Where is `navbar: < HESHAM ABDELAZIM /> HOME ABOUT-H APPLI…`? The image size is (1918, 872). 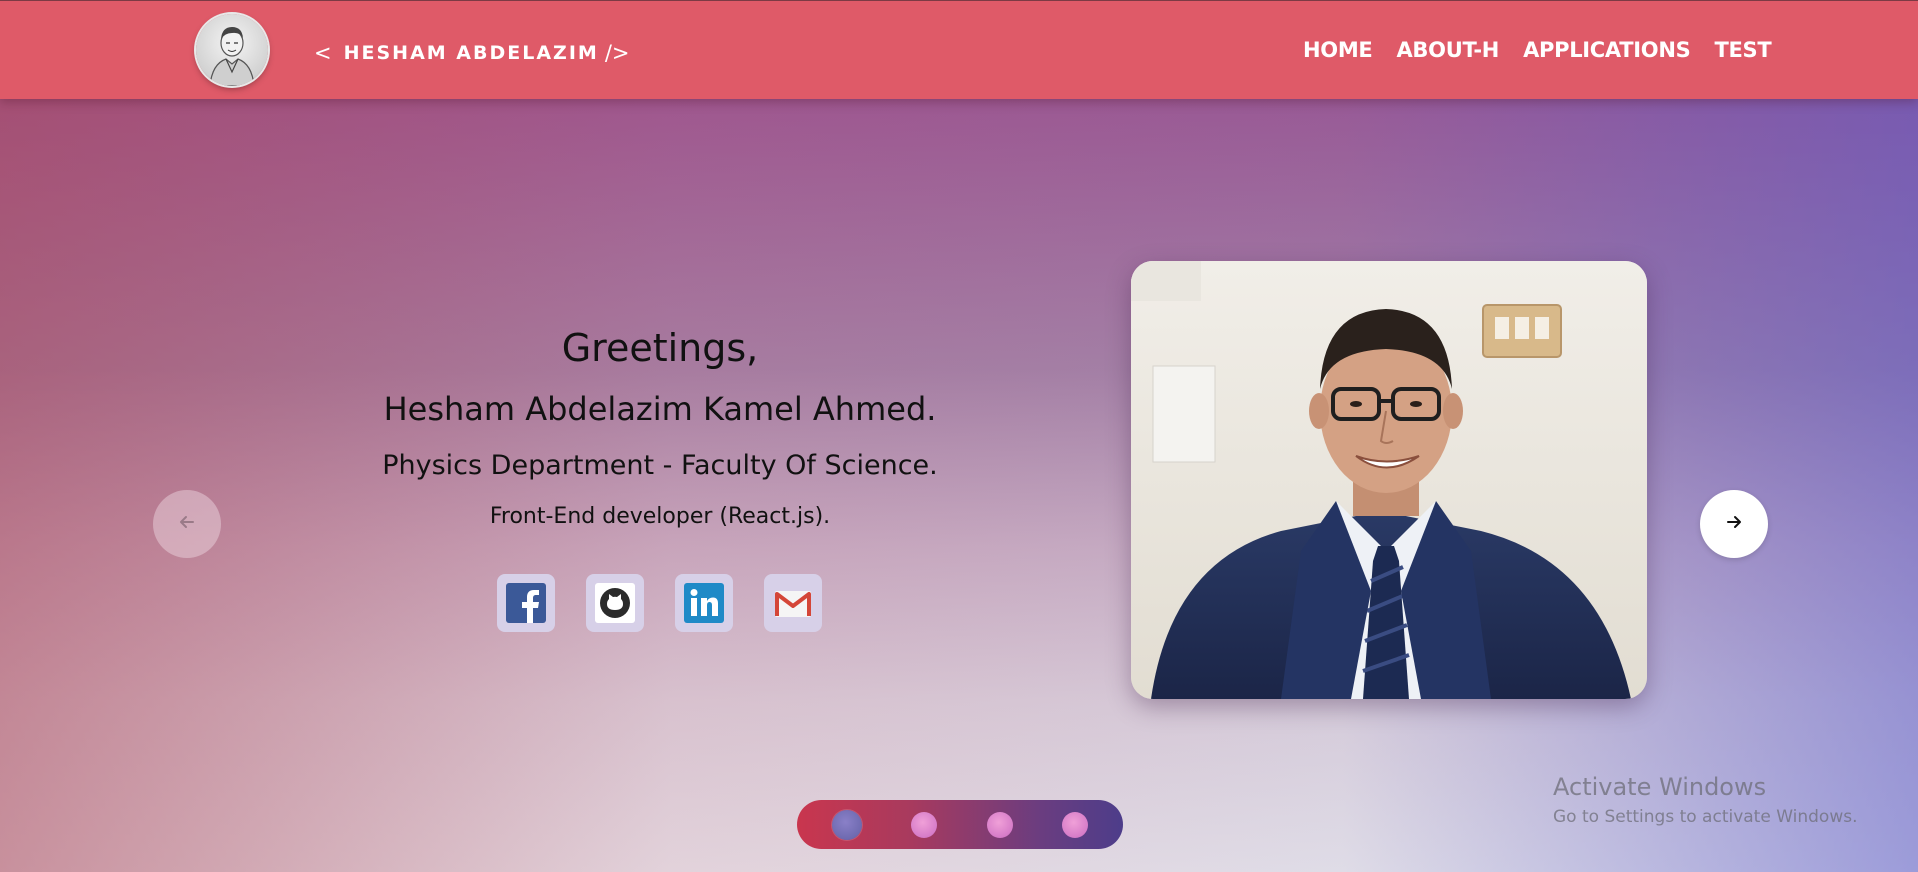
navbar: < HESHAM ABDELAZIM /> HOME ABOUT-H APPLI… is located at coordinates (959, 49).